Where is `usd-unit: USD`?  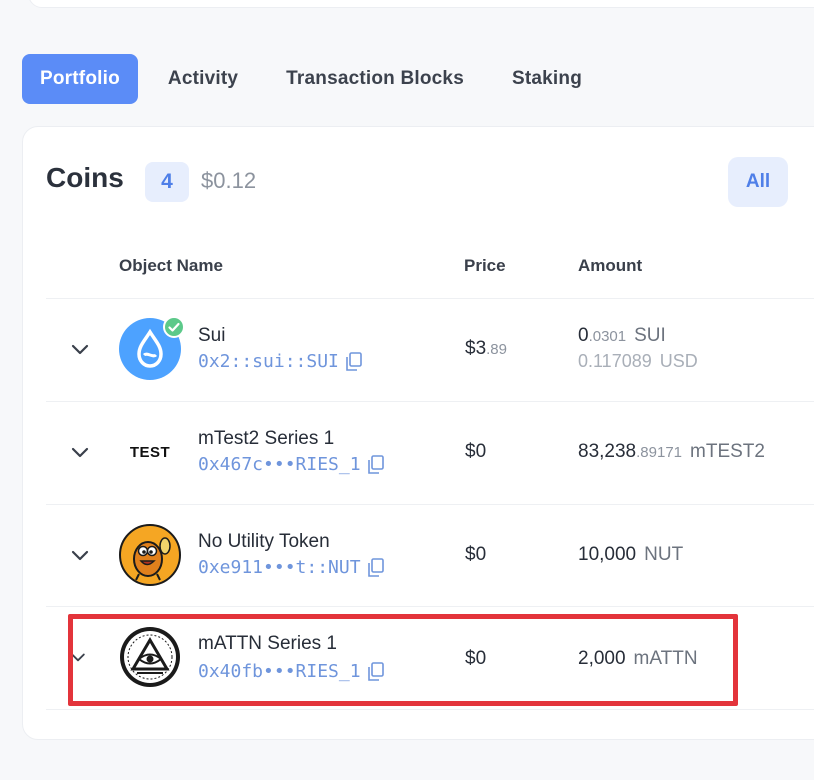
usd-unit: USD is located at coordinates (678, 361).